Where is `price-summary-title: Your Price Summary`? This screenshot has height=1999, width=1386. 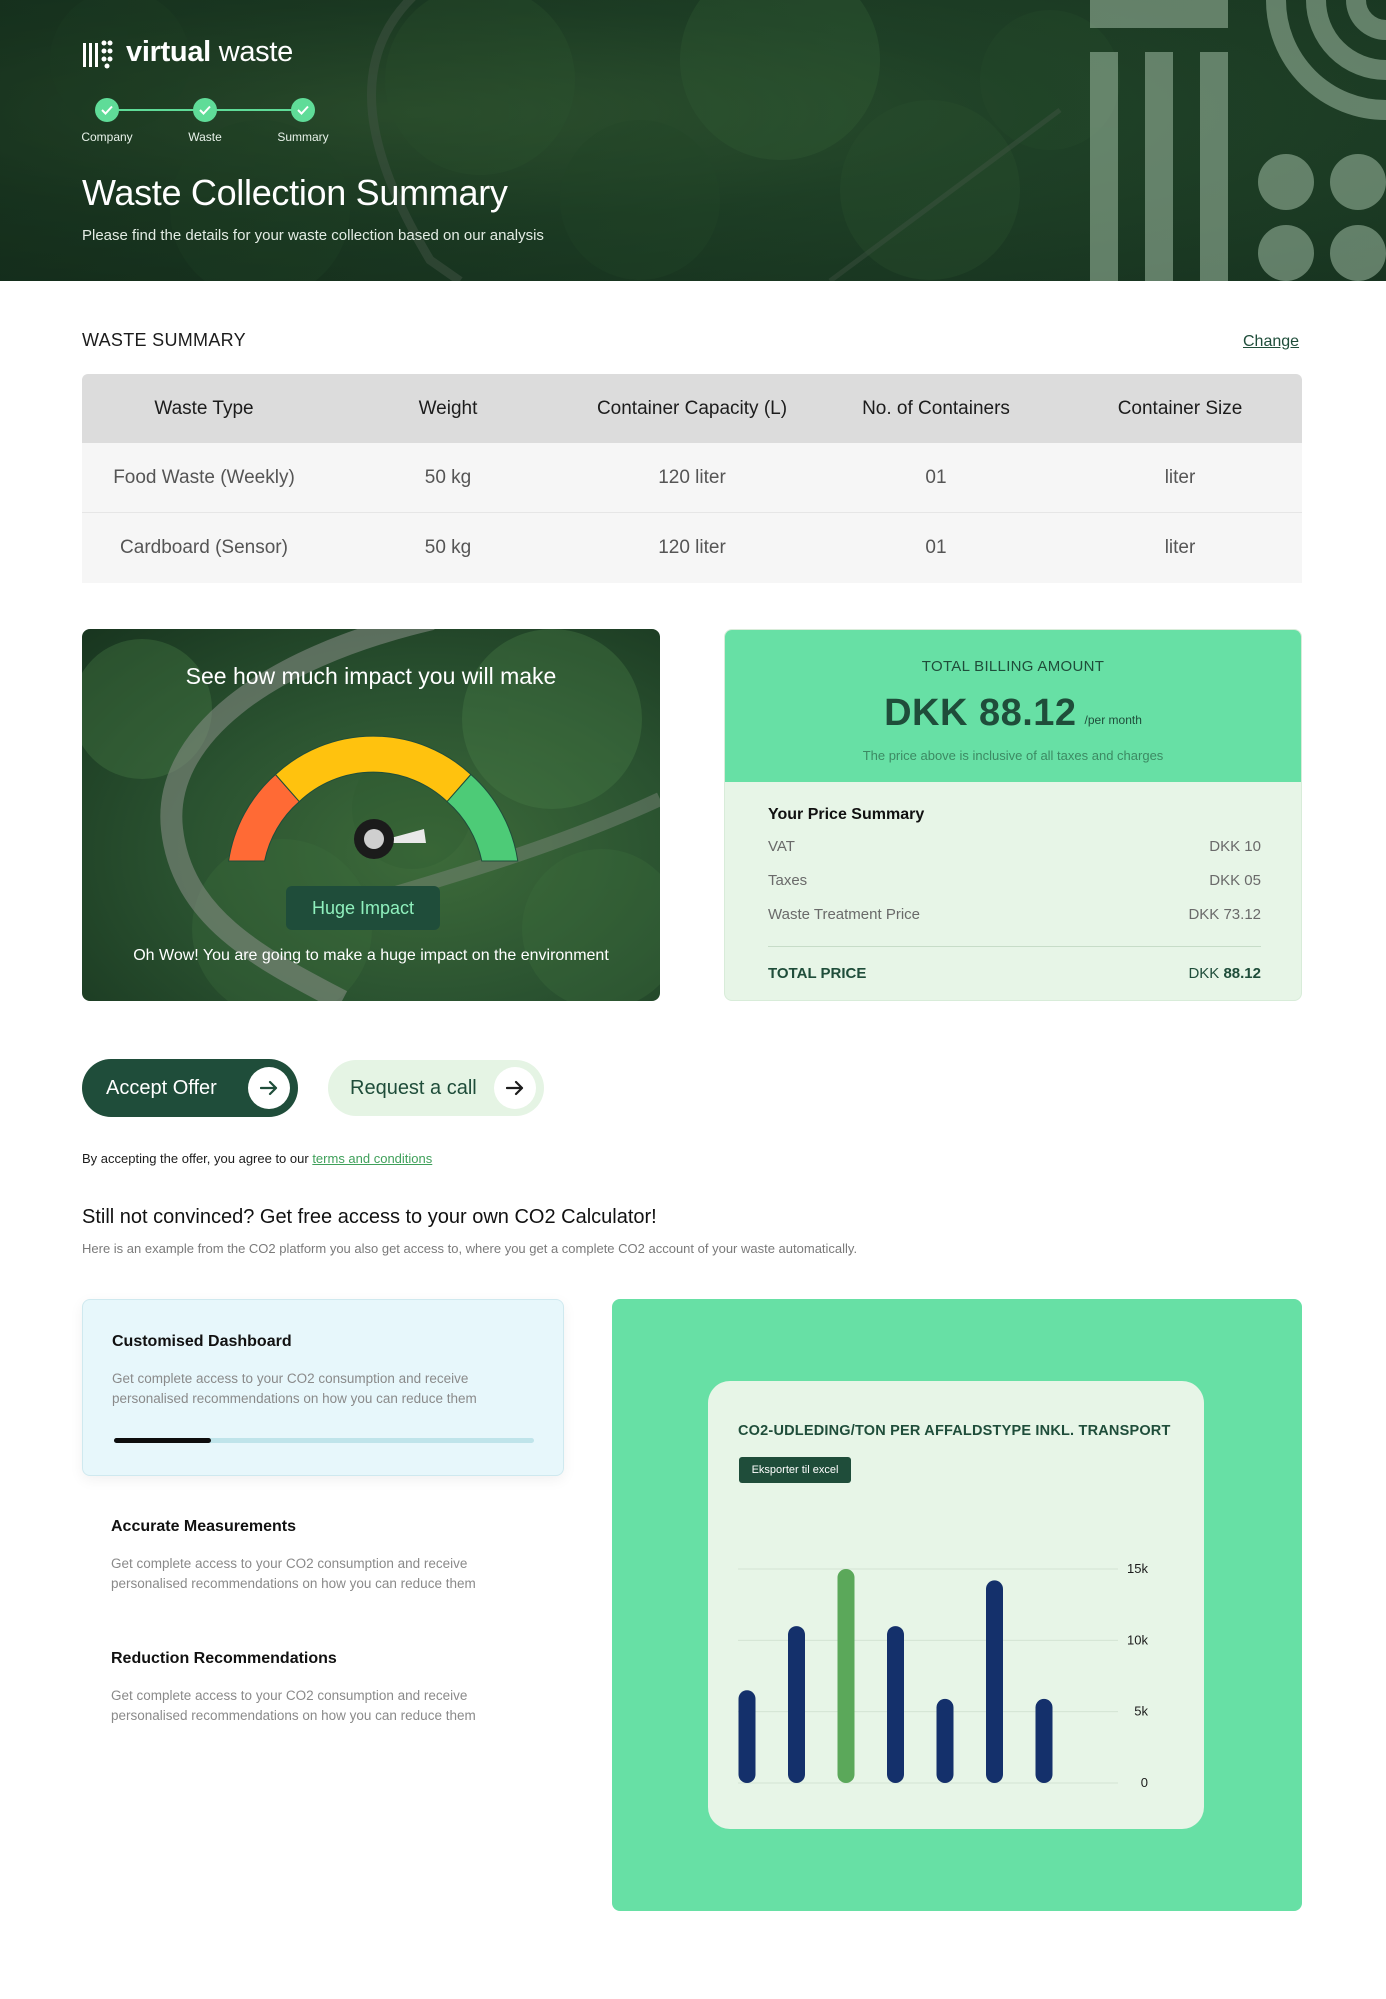 price-summary-title: Your Price Summary is located at coordinates (846, 814).